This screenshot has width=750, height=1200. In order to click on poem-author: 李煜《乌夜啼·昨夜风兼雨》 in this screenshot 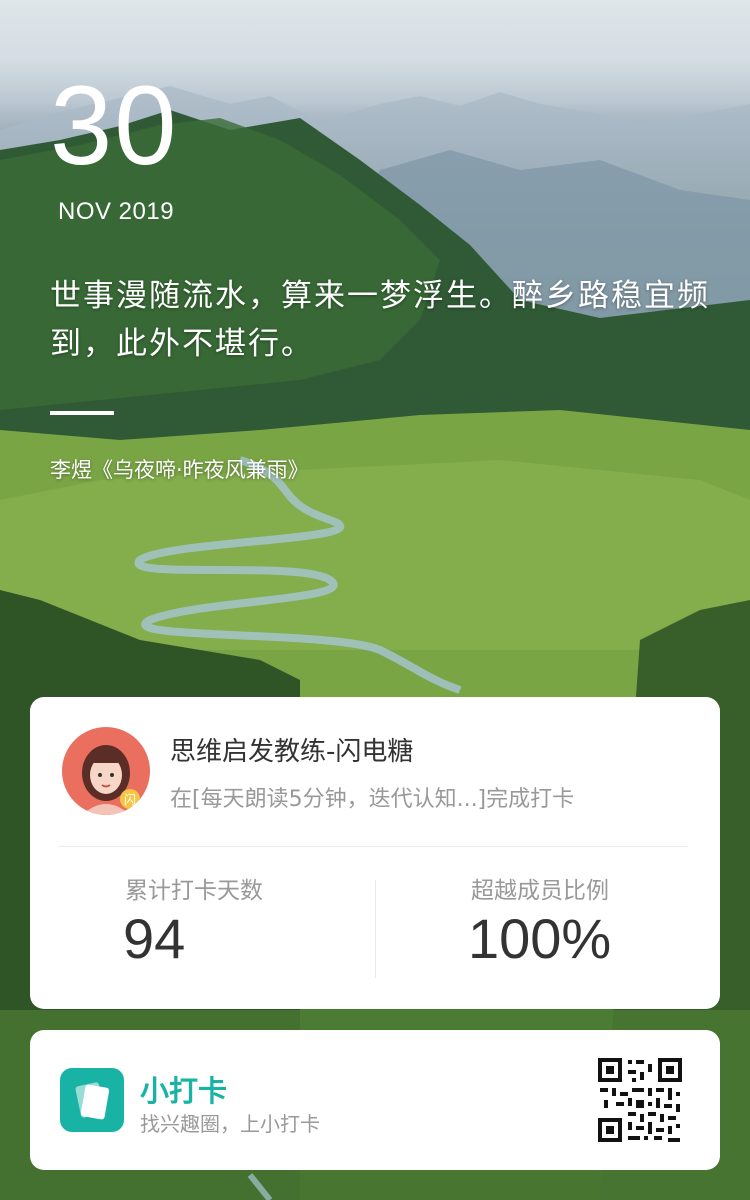, I will do `click(179, 470)`.